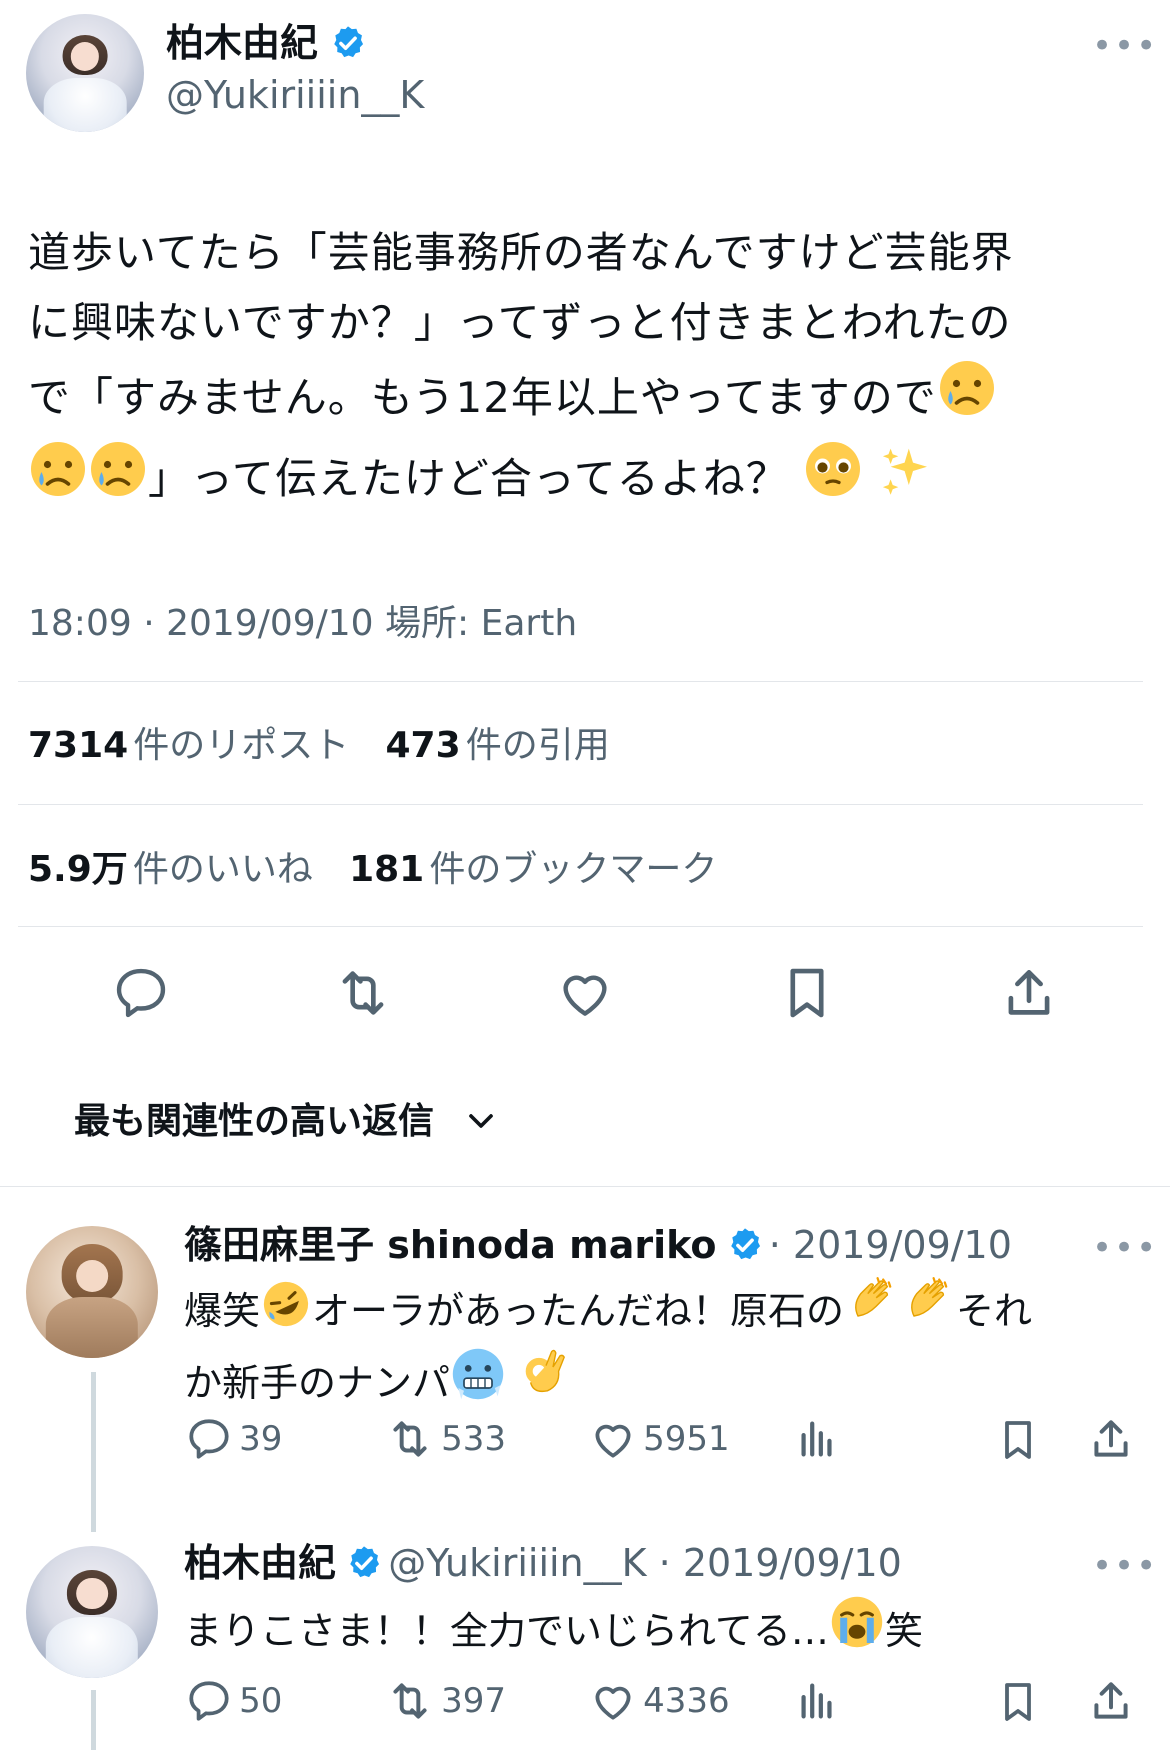 The image size is (1170, 1750). I want to click on author-handle: @Yukiriiiin__K, so click(295, 95).